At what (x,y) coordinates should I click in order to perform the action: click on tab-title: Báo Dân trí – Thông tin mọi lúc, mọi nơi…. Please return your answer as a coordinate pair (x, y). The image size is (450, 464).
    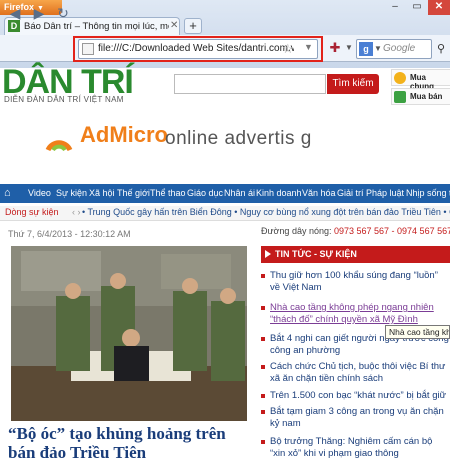
    Looking at the image, I should click on (96, 26).